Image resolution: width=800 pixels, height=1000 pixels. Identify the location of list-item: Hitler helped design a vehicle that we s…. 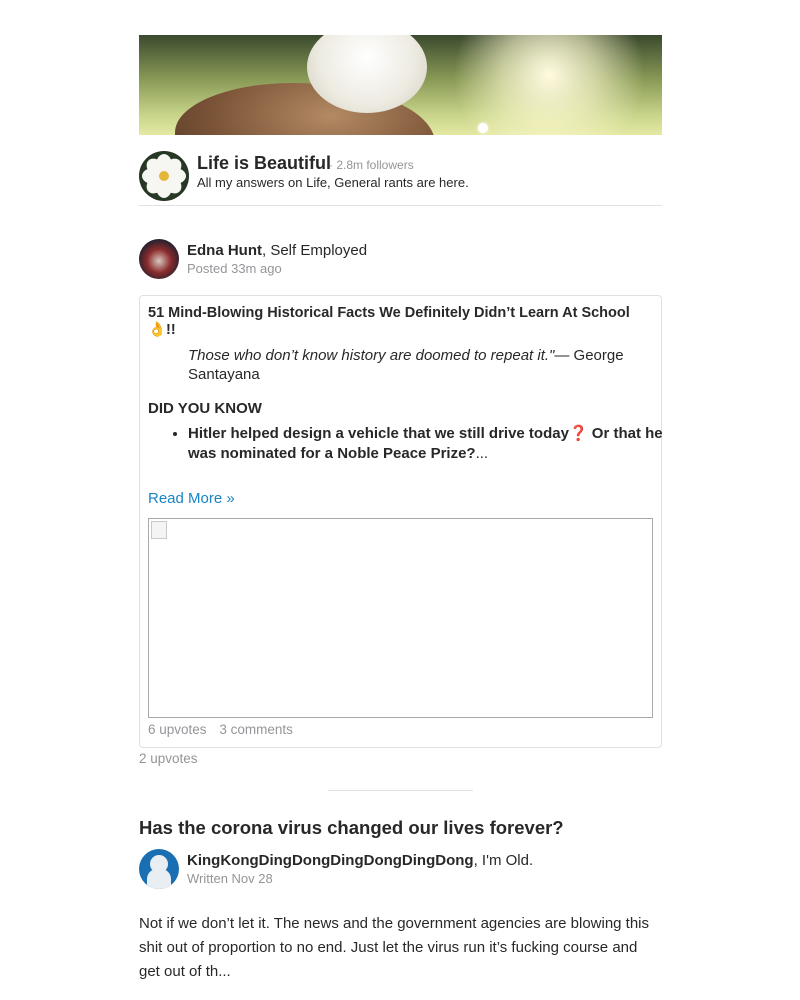
(433, 444).